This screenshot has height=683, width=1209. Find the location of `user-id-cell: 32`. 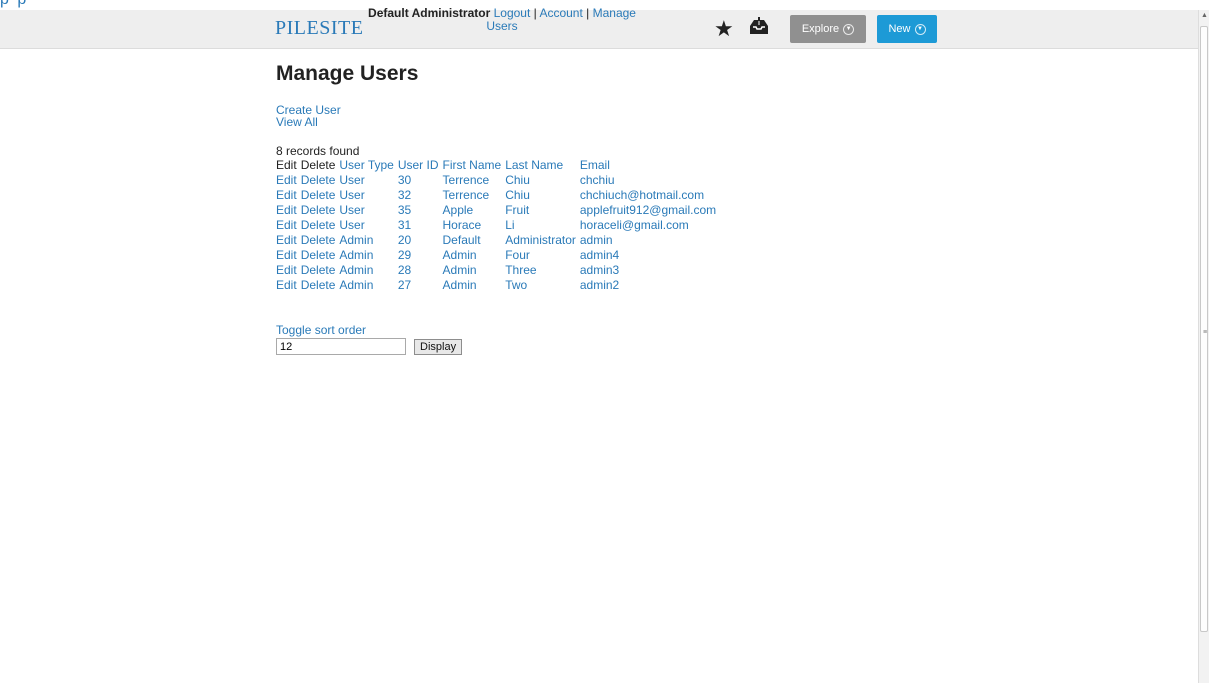

user-id-cell: 32 is located at coordinates (404, 195).